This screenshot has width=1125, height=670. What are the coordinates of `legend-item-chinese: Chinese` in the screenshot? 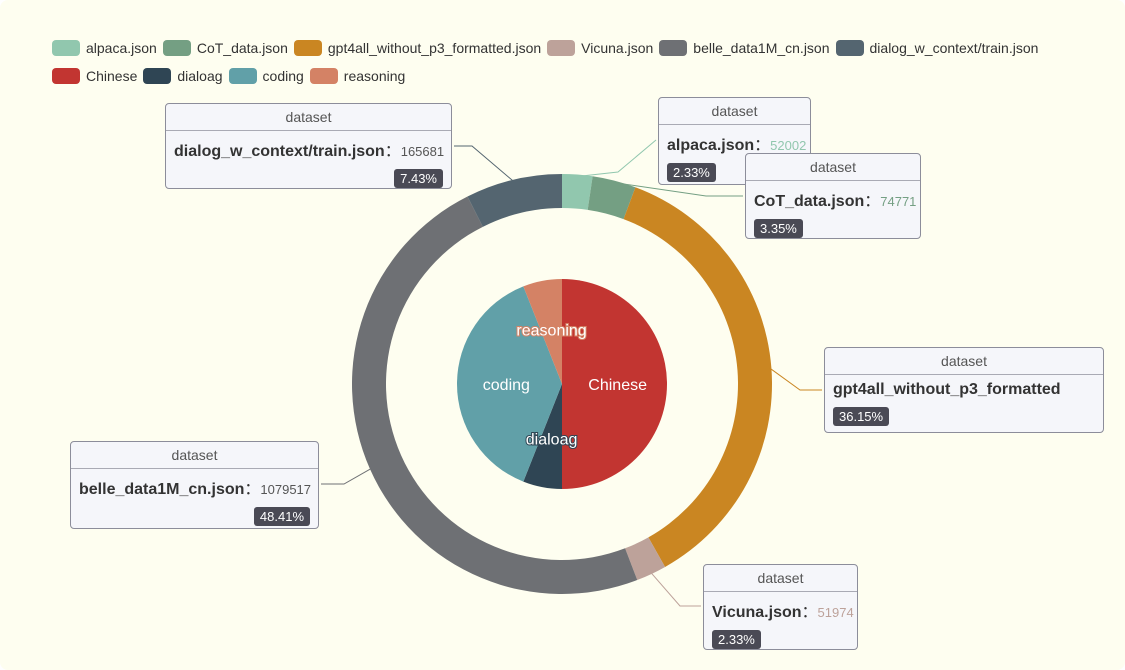 It's located at (94, 76).